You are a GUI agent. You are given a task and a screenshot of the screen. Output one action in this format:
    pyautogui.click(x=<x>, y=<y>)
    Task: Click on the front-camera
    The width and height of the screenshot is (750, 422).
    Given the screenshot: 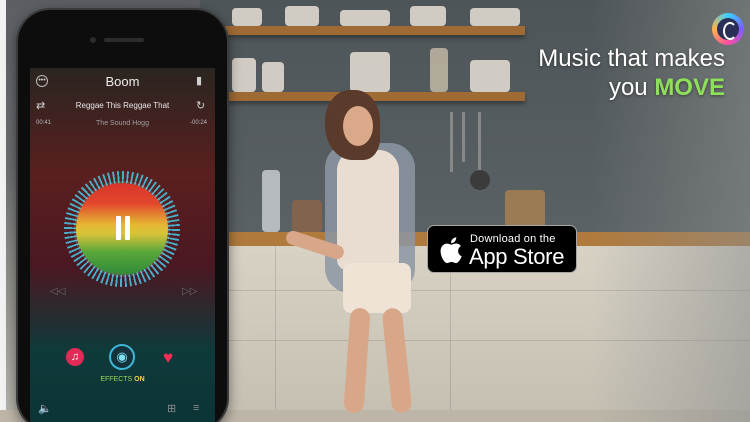 What is the action you would take?
    pyautogui.click(x=93, y=40)
    